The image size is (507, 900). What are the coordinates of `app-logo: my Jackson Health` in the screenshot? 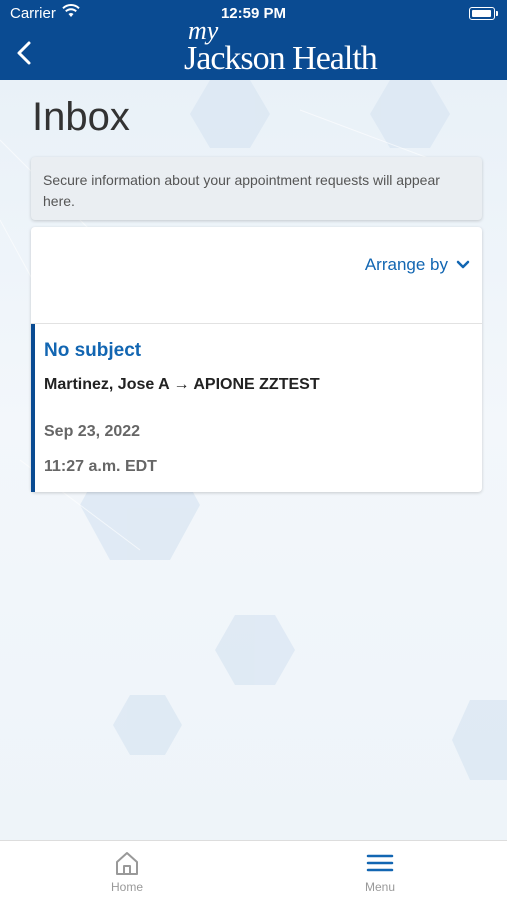 It's located at (282, 47).